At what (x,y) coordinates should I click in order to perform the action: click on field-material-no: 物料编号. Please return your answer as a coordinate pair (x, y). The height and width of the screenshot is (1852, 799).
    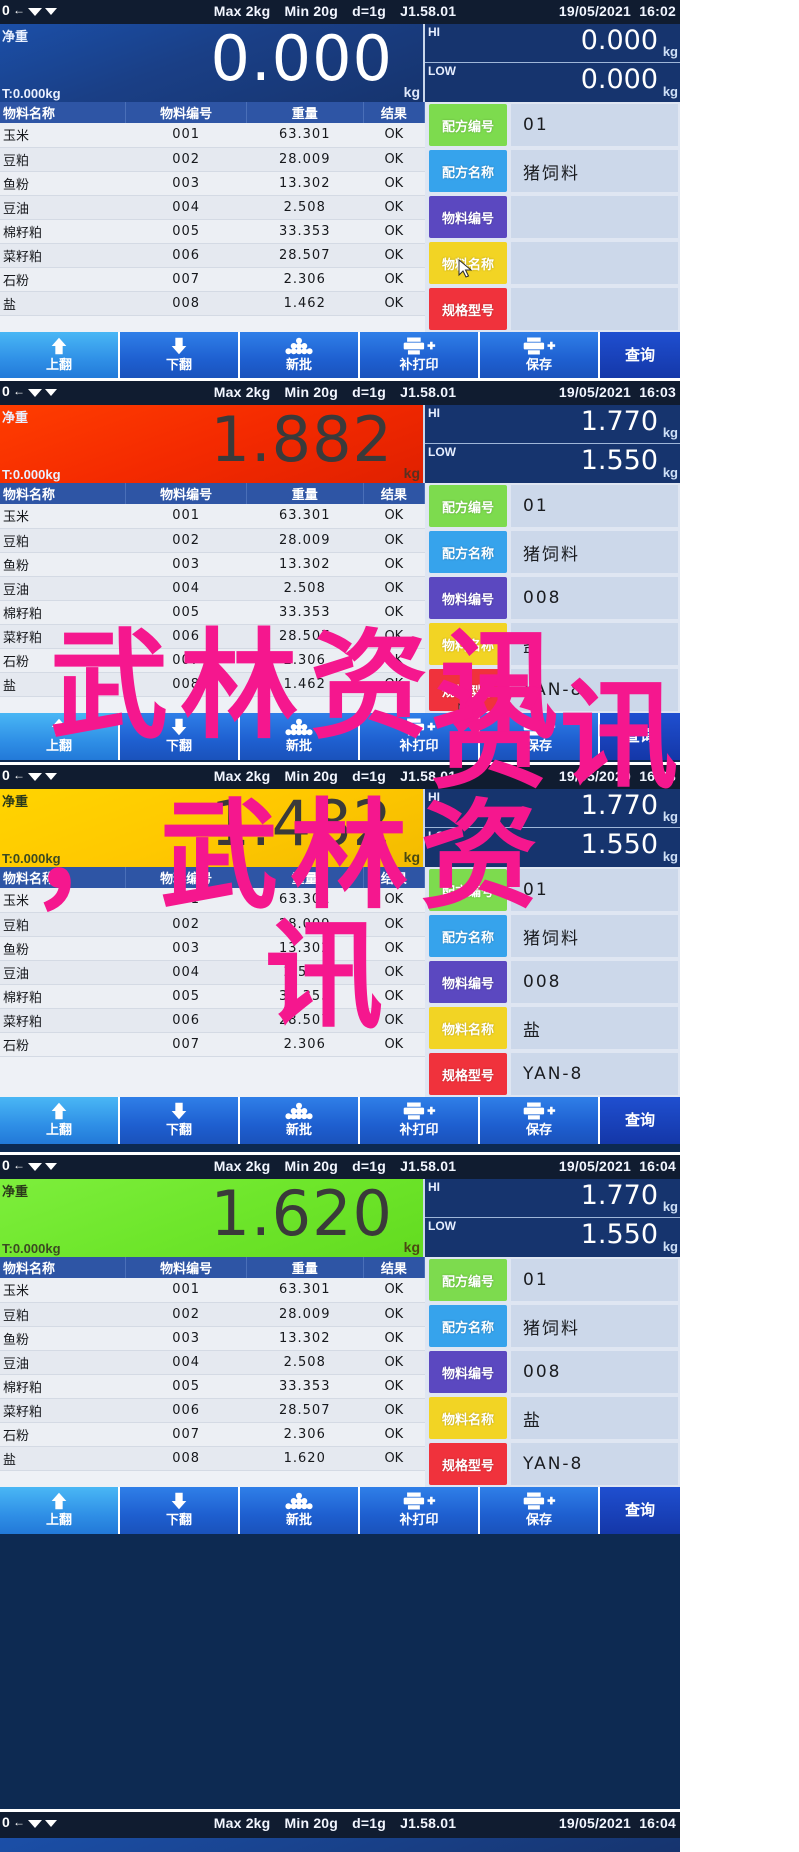
    Looking at the image, I should click on (552, 217).